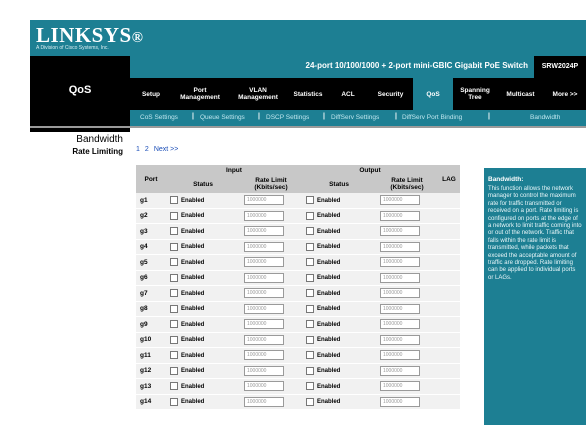 This screenshot has width=586, height=425. What do you see at coordinates (348, 94) in the screenshot?
I see `nav-acl: ACL` at bounding box center [348, 94].